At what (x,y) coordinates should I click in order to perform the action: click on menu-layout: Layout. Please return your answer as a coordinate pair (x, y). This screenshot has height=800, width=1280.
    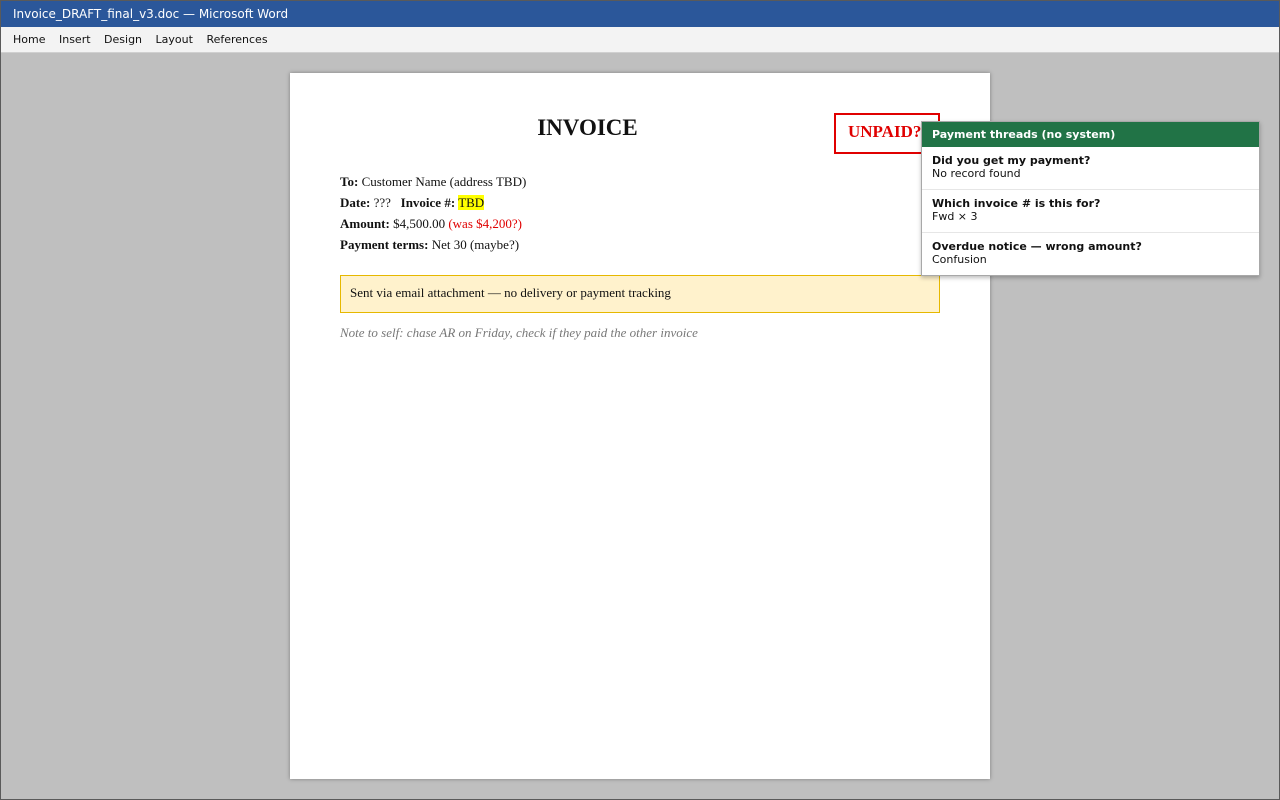
    Looking at the image, I should click on (174, 39).